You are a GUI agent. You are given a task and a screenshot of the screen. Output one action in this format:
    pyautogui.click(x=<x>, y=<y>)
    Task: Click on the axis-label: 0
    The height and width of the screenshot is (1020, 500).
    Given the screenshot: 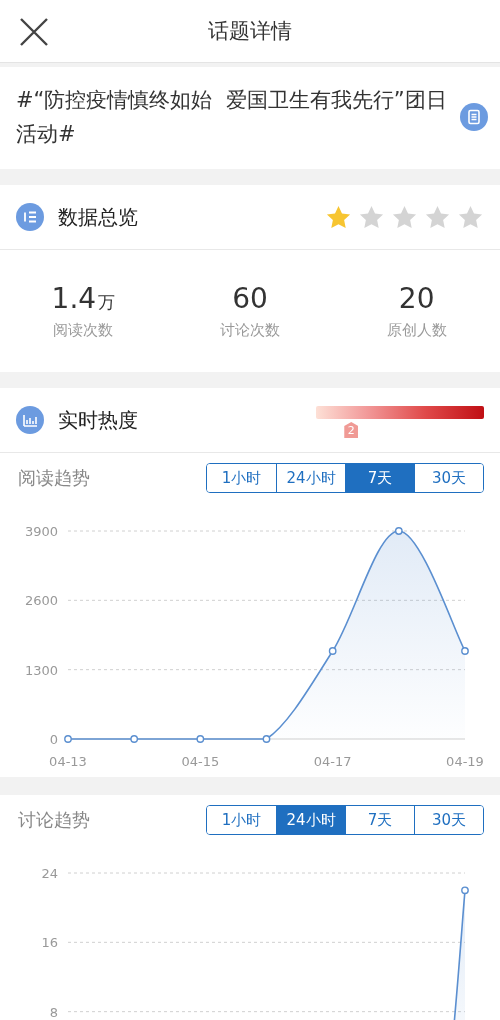 What is the action you would take?
    pyautogui.click(x=53, y=739)
    